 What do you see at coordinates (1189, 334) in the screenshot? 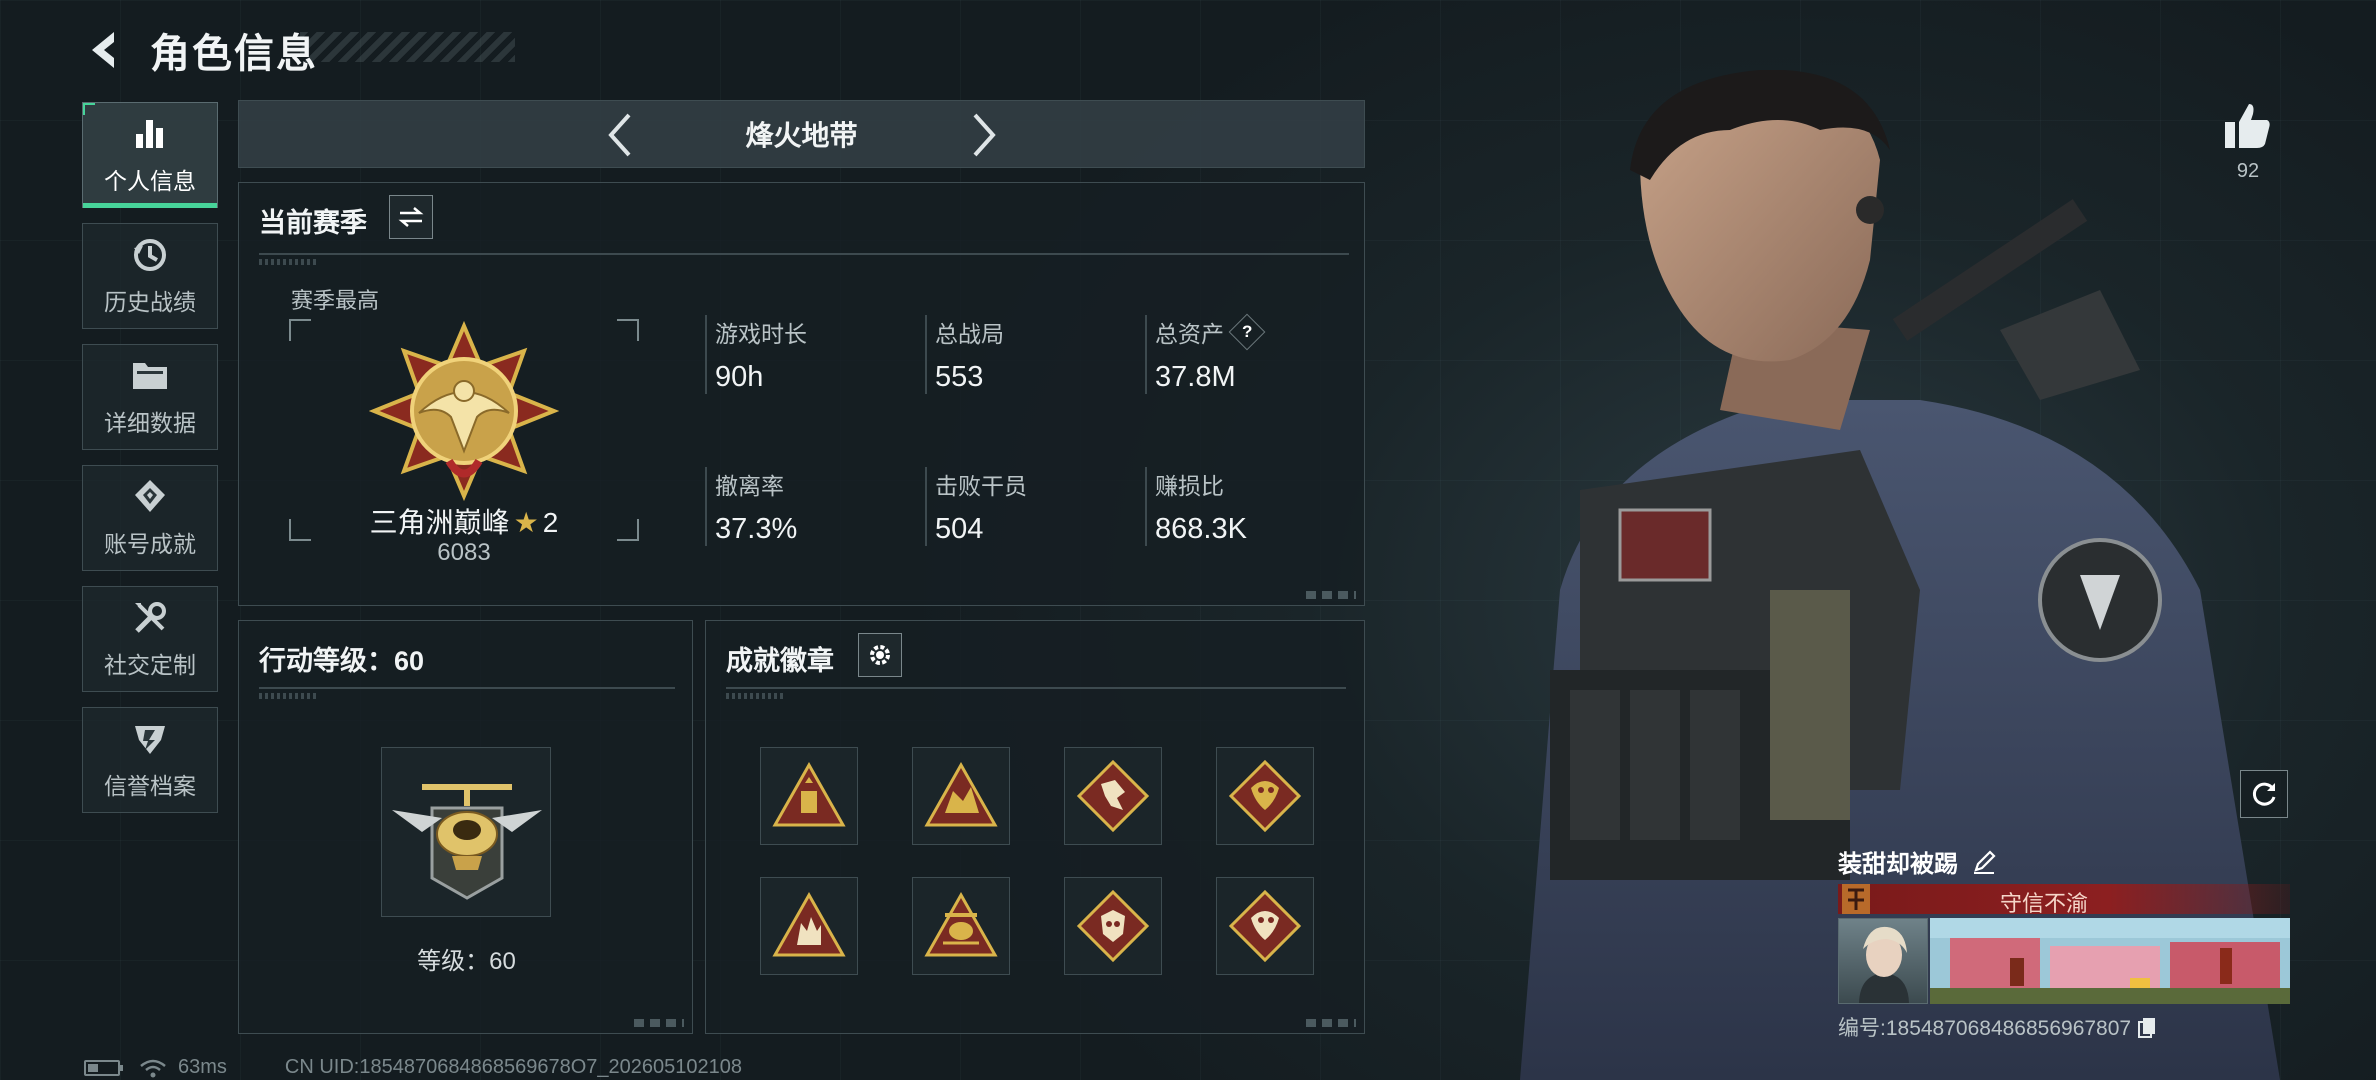
I see `stat-label-text: 总资产` at bounding box center [1189, 334].